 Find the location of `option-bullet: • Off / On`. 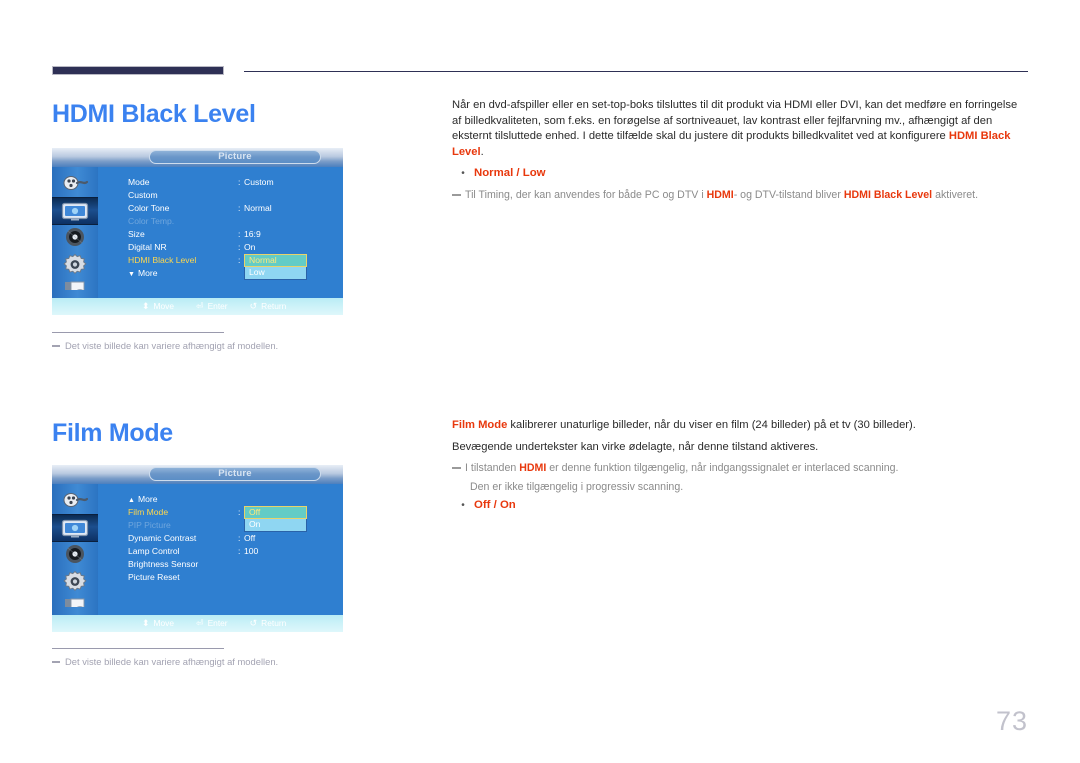

option-bullet: • Off / On is located at coordinates (740, 506).